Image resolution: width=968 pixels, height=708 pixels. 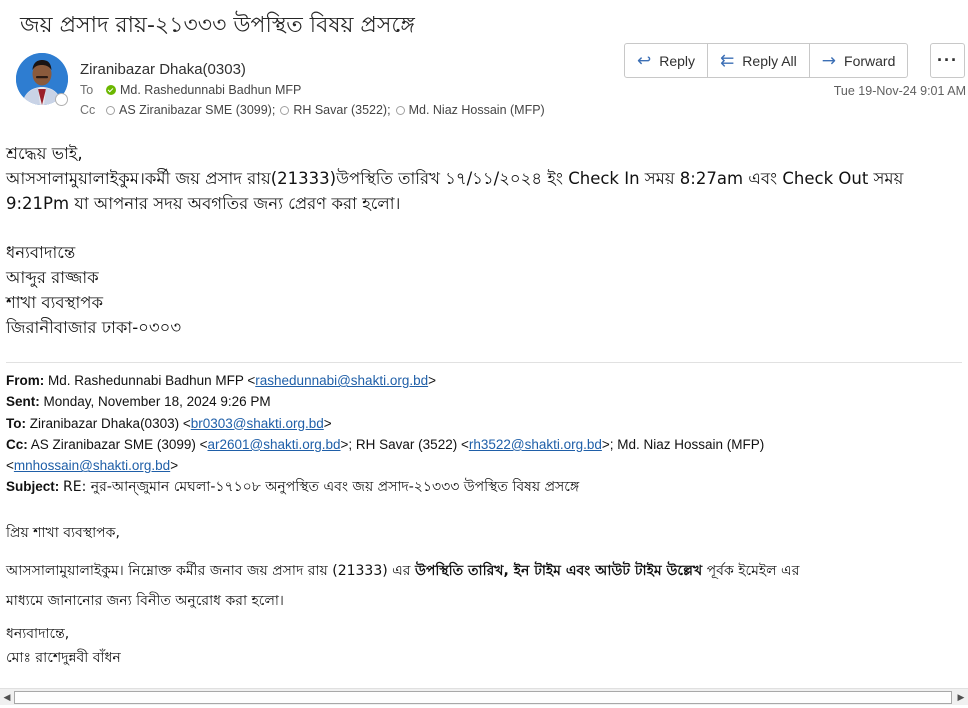 I want to click on forward-button: → Forward, so click(x=859, y=60).